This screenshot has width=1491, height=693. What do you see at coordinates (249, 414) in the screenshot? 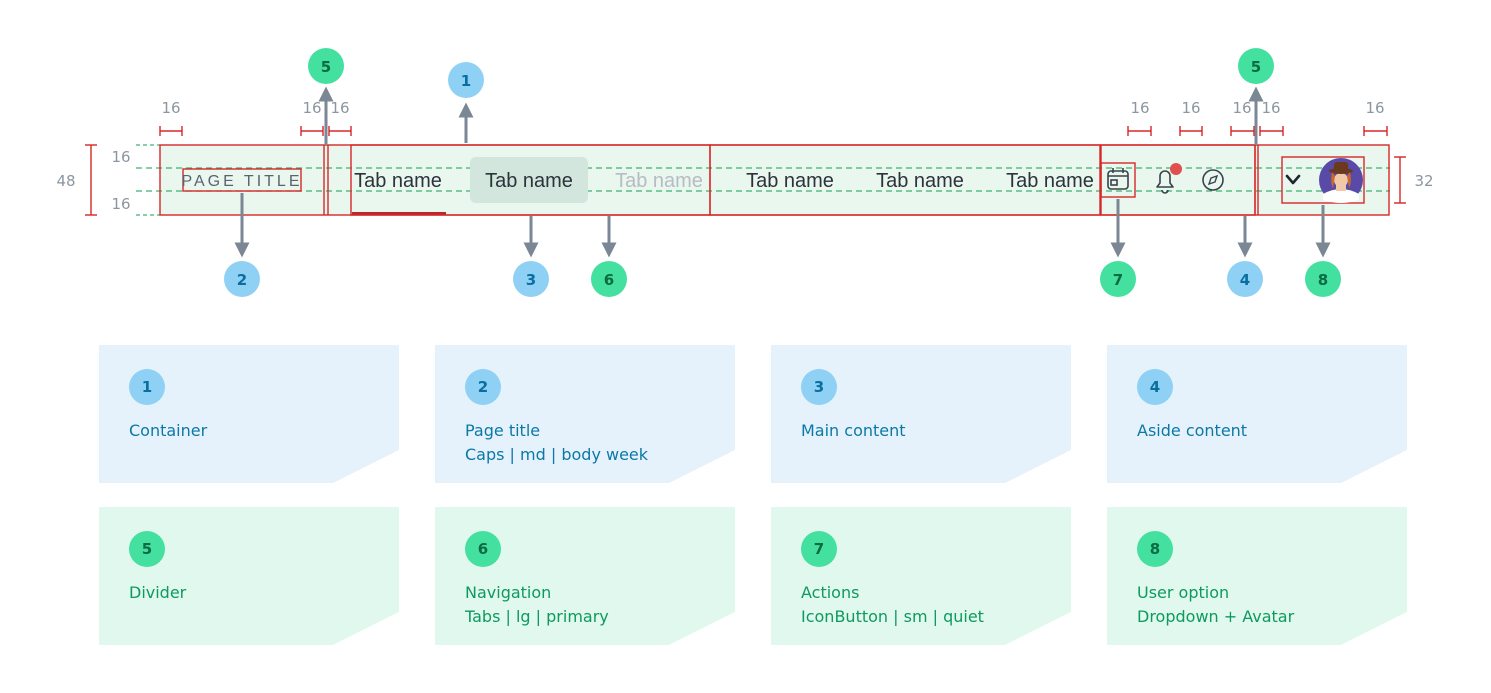
I see `legend-card-container: 1 Container` at bounding box center [249, 414].